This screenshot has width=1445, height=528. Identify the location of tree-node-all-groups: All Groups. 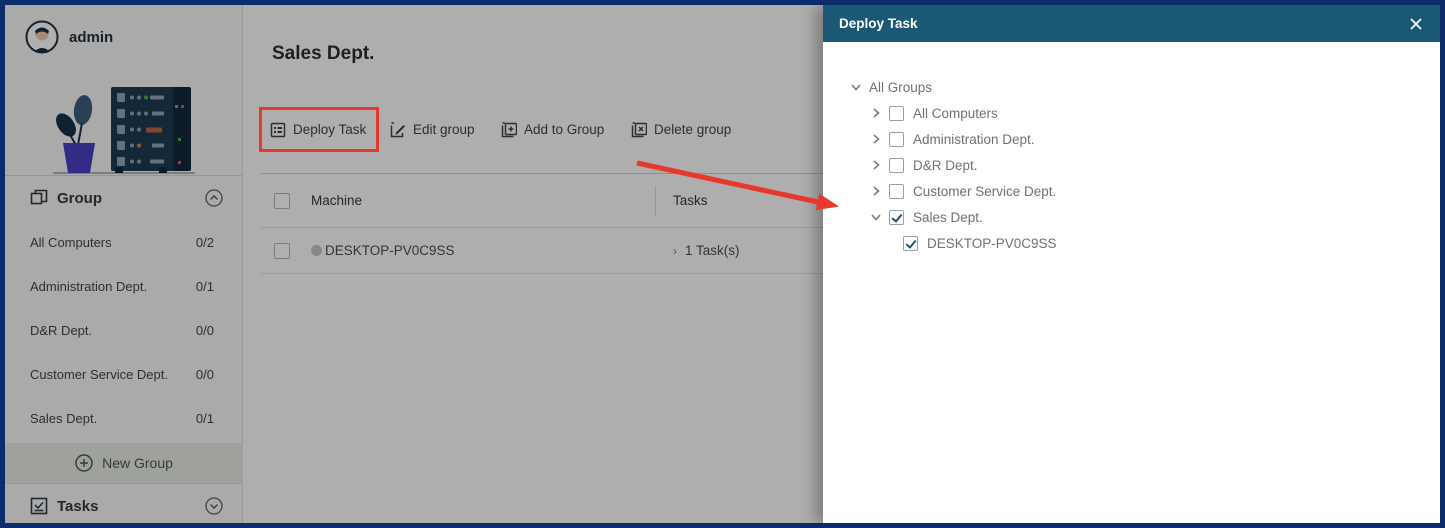
(1145, 87).